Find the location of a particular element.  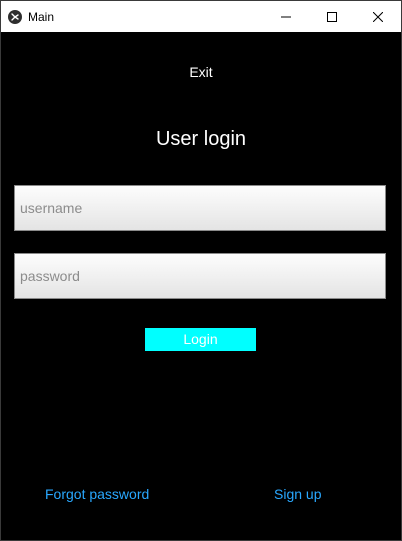

close-button is located at coordinates (378, 16).